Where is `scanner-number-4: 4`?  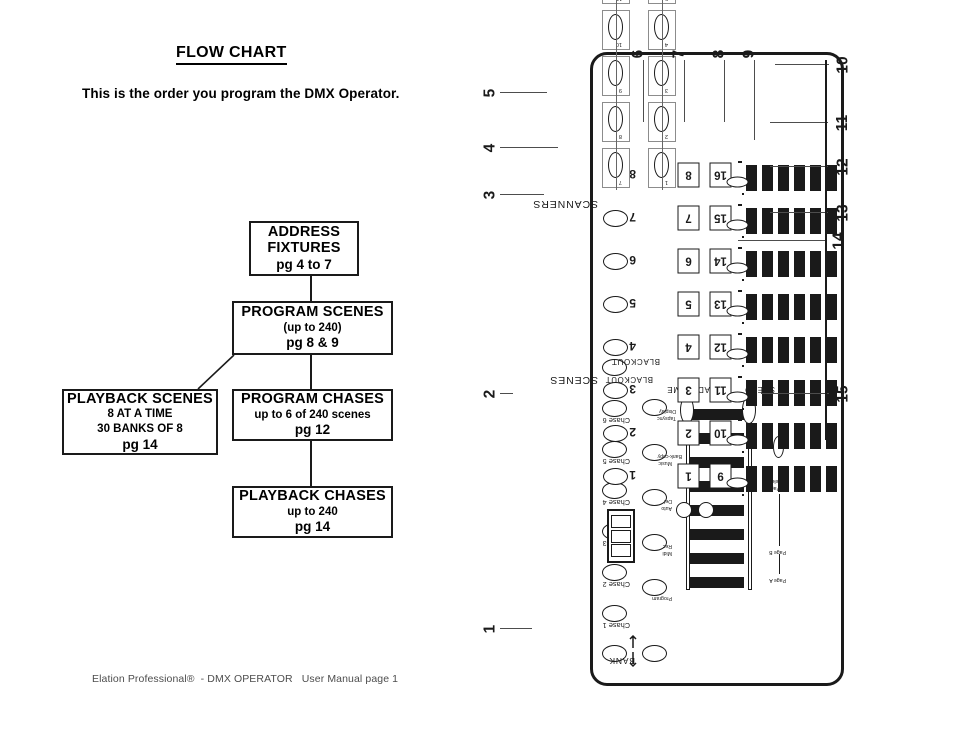
scanner-number-4: 4 is located at coordinates (666, 44).